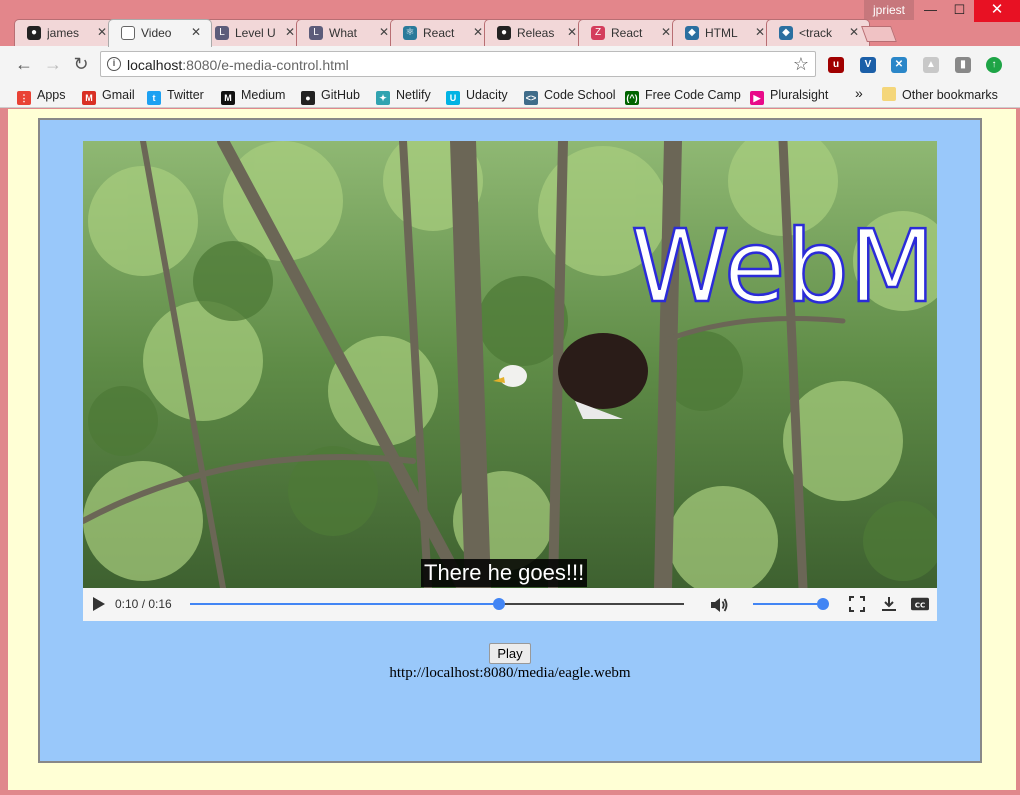 The image size is (1020, 795). What do you see at coordinates (719, 605) in the screenshot?
I see `volume-icon` at bounding box center [719, 605].